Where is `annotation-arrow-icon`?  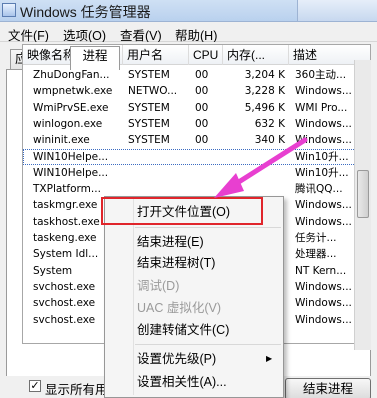 annotation-arrow-icon is located at coordinates (261, 167).